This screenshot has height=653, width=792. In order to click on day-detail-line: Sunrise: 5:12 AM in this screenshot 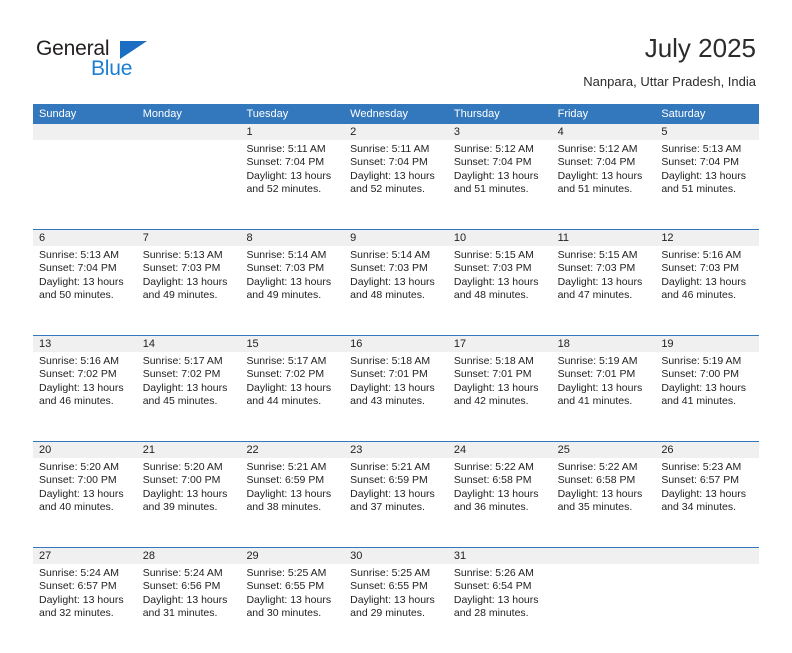, I will do `click(597, 149)`.